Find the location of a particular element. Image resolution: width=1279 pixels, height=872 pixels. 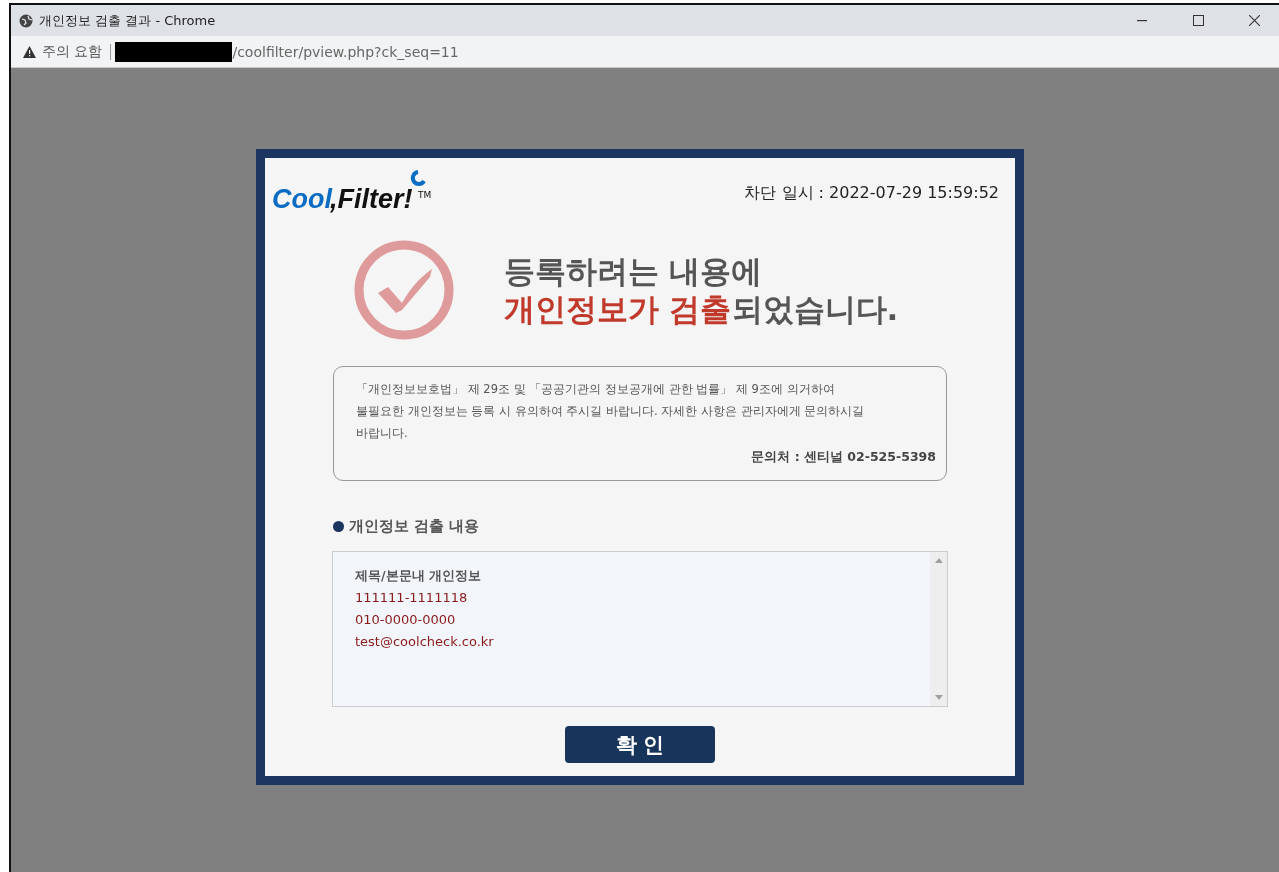

bullet-icon is located at coordinates (338, 526).